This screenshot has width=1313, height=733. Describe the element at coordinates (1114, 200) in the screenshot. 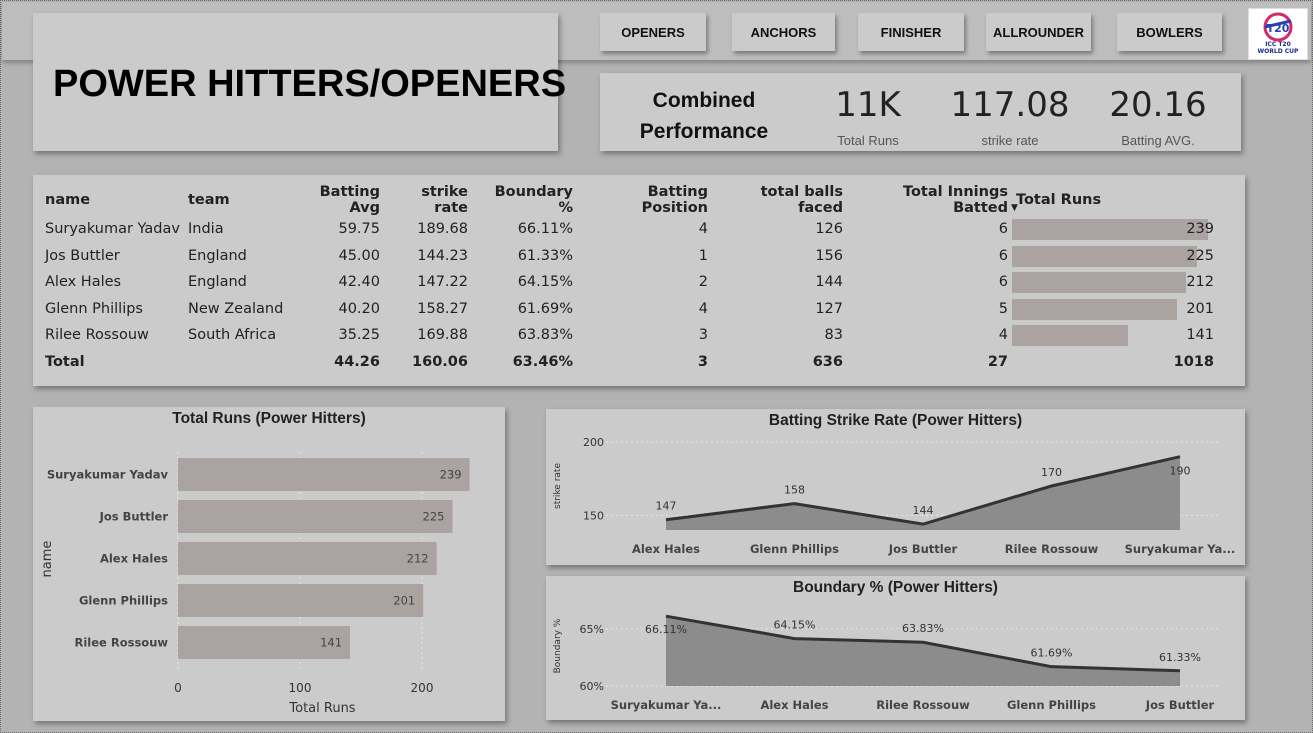

I see `column-header-total-runs: Total Runs ▼` at that location.